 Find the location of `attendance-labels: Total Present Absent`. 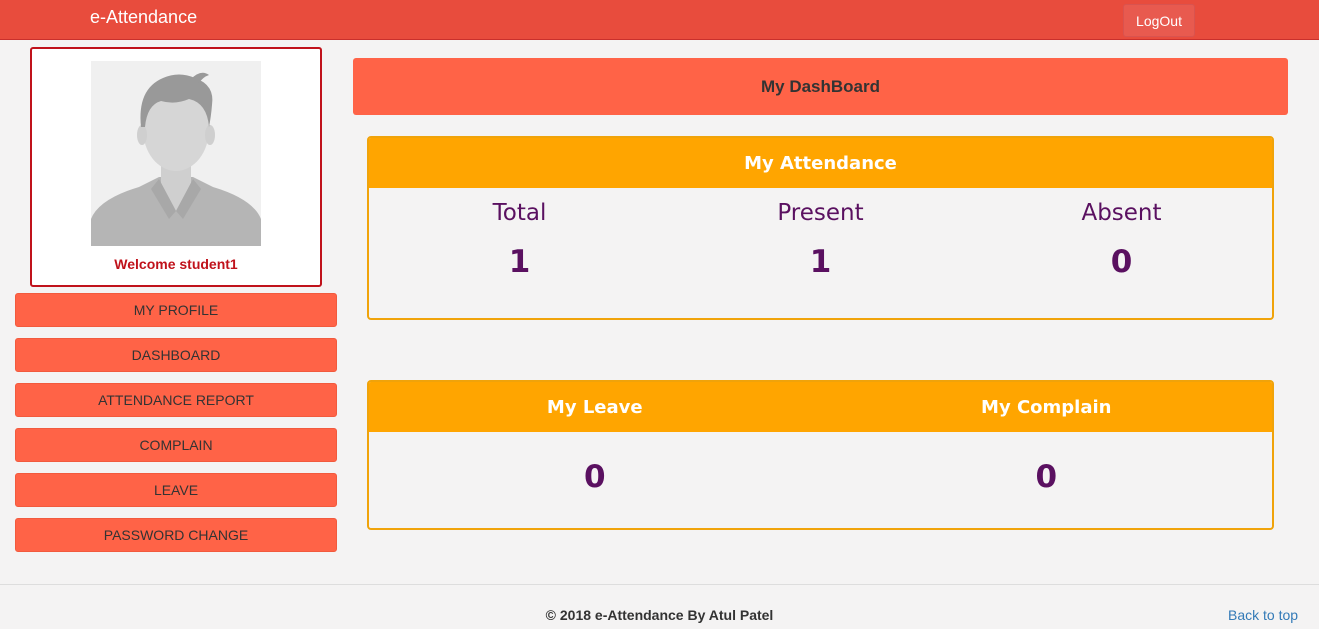

attendance-labels: Total Present Absent is located at coordinates (820, 213).